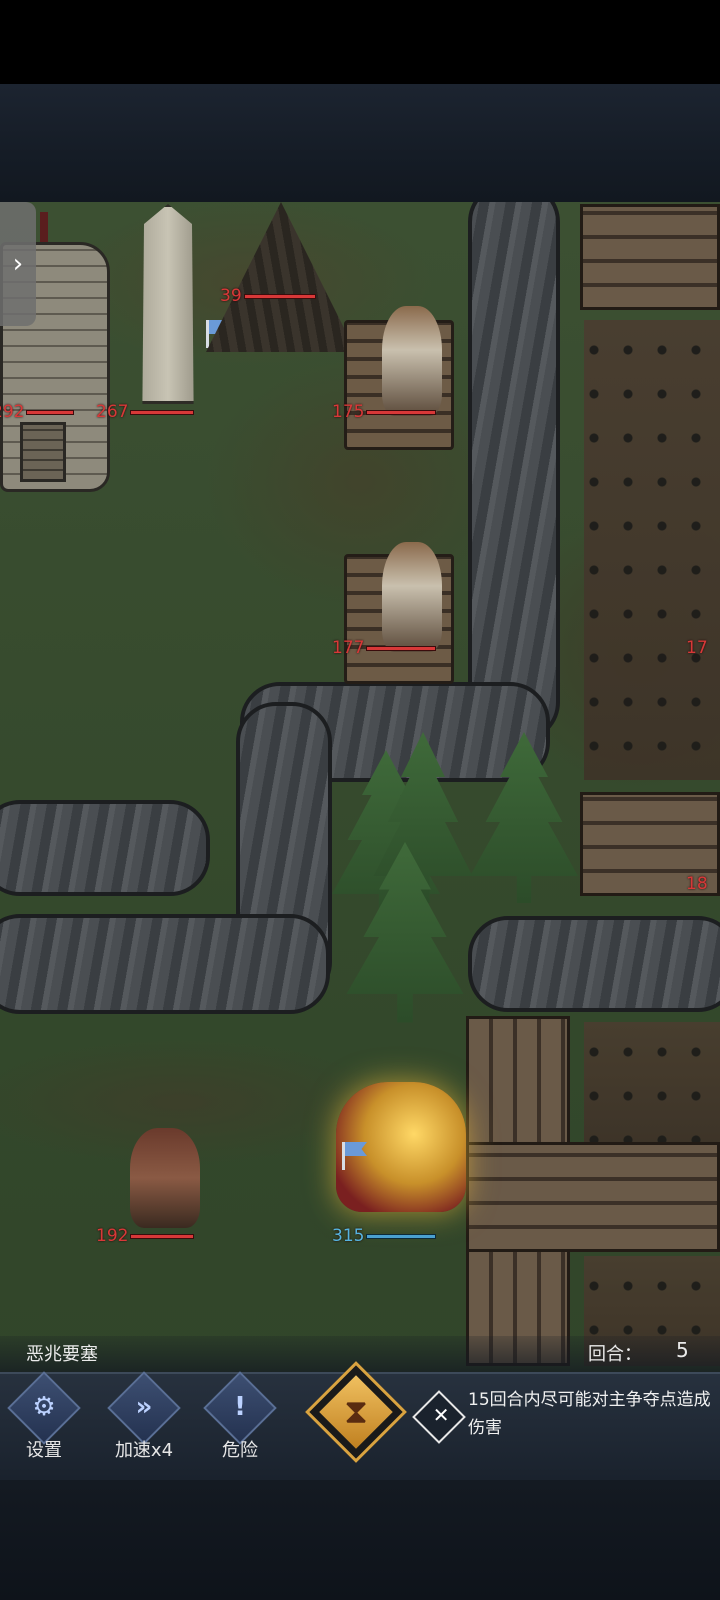 This screenshot has width=720, height=1600. I want to click on objective-text: 15回合内尽可能对主争夺点造成伤害, so click(589, 1414).